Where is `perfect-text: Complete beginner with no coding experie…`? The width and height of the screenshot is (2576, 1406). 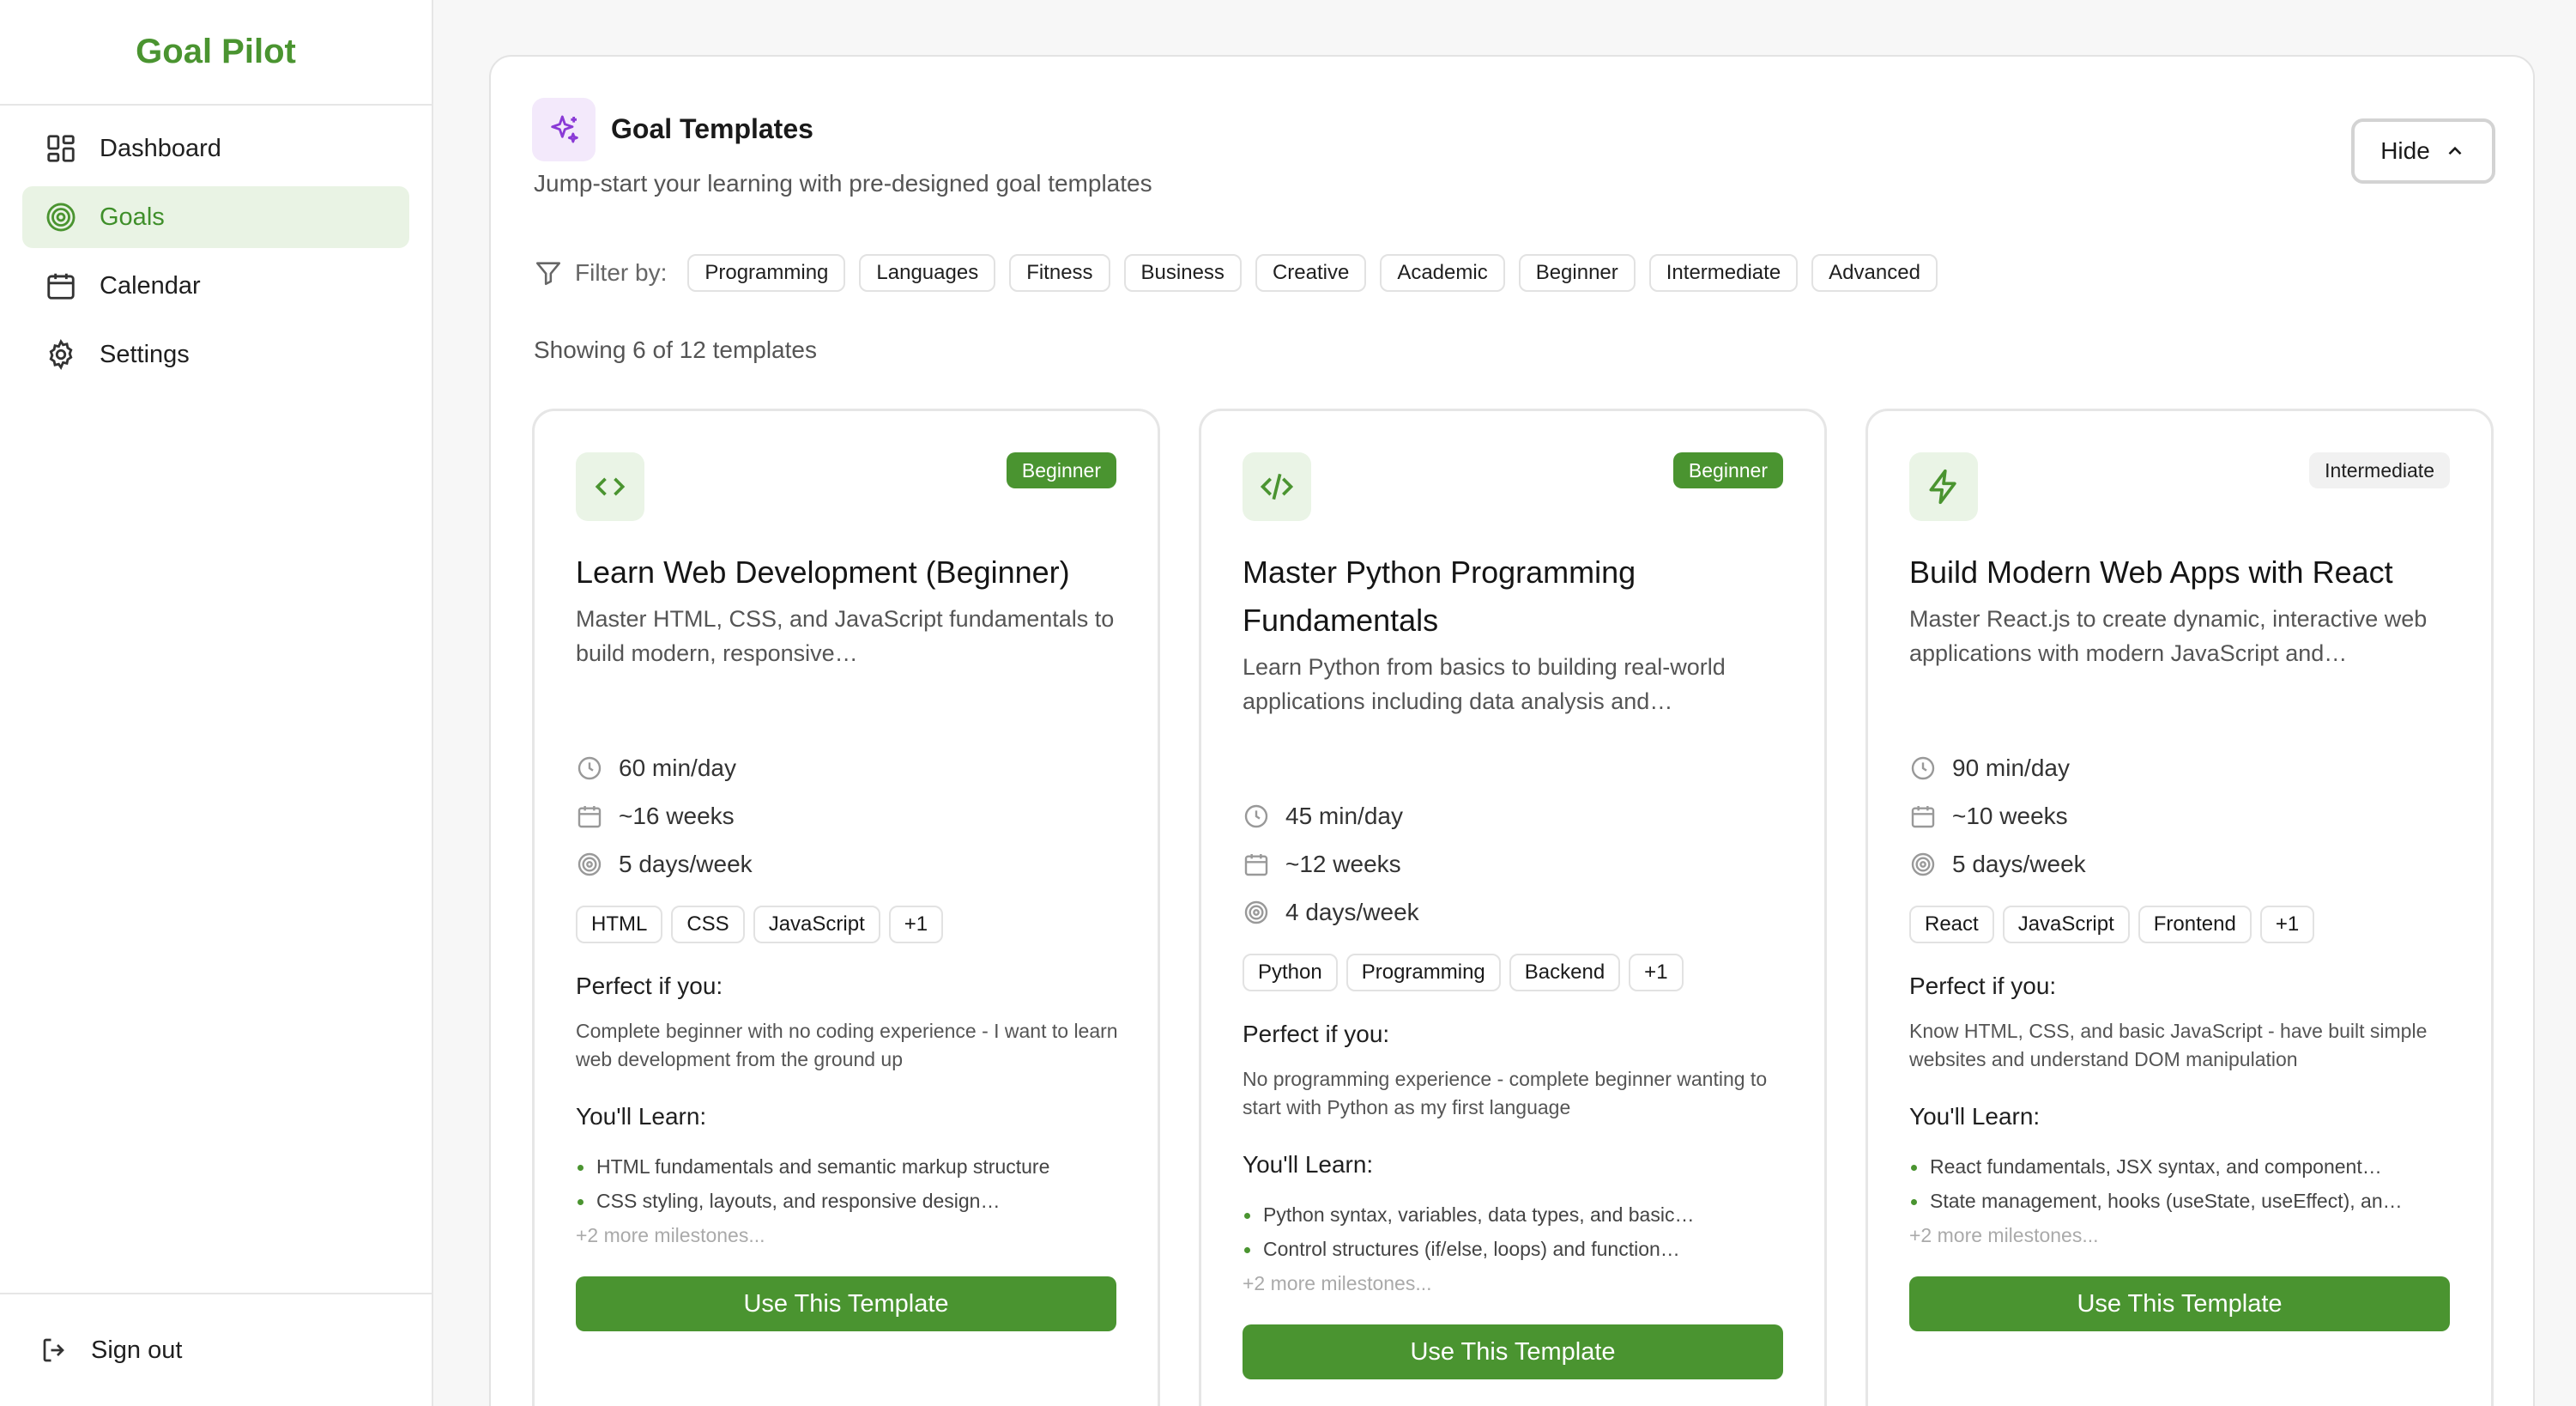 perfect-text: Complete beginner with no coding experie… is located at coordinates (847, 1045).